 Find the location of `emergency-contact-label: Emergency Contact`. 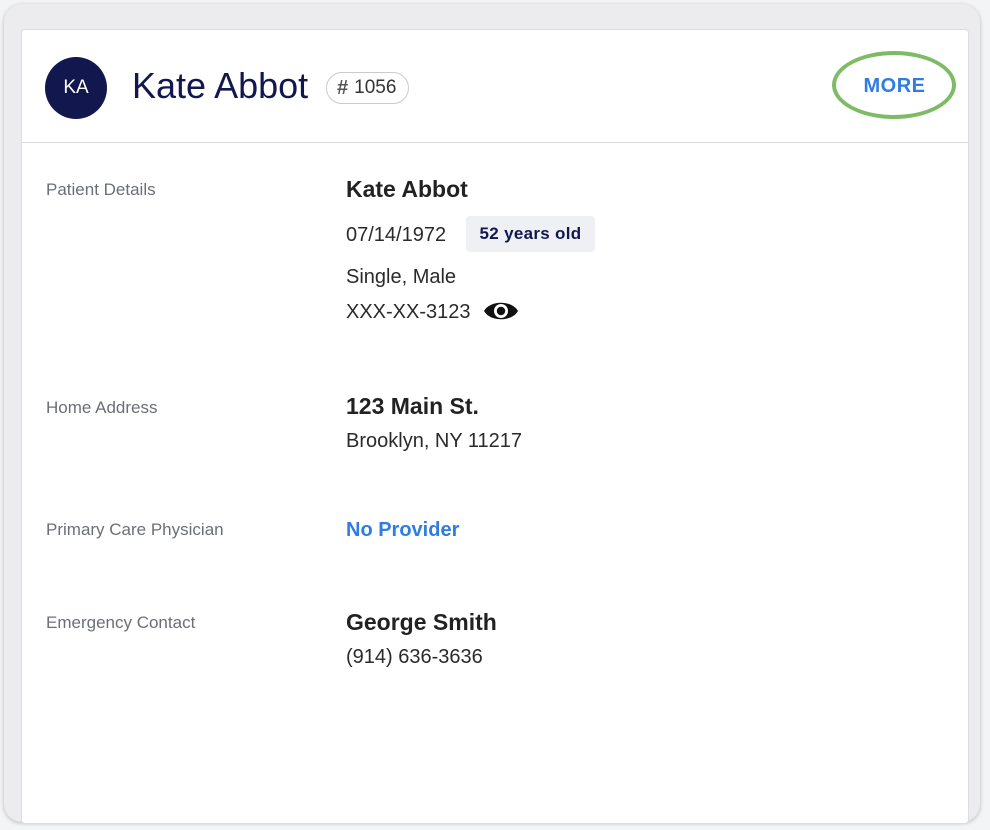

emergency-contact-label: Emergency Contact is located at coordinates (121, 622).